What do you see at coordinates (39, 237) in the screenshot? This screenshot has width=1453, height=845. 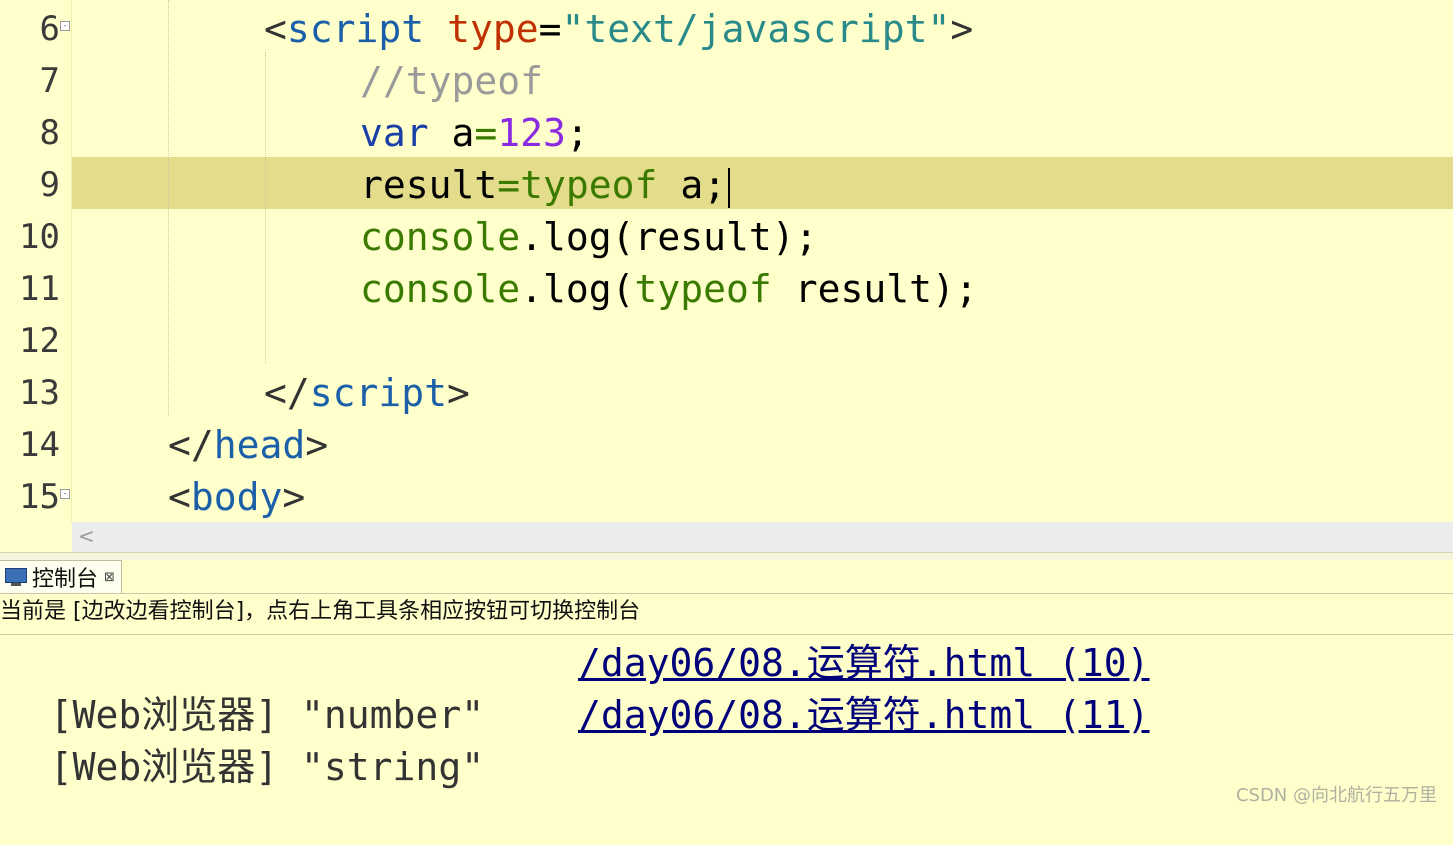 I see `line-number: 10` at bounding box center [39, 237].